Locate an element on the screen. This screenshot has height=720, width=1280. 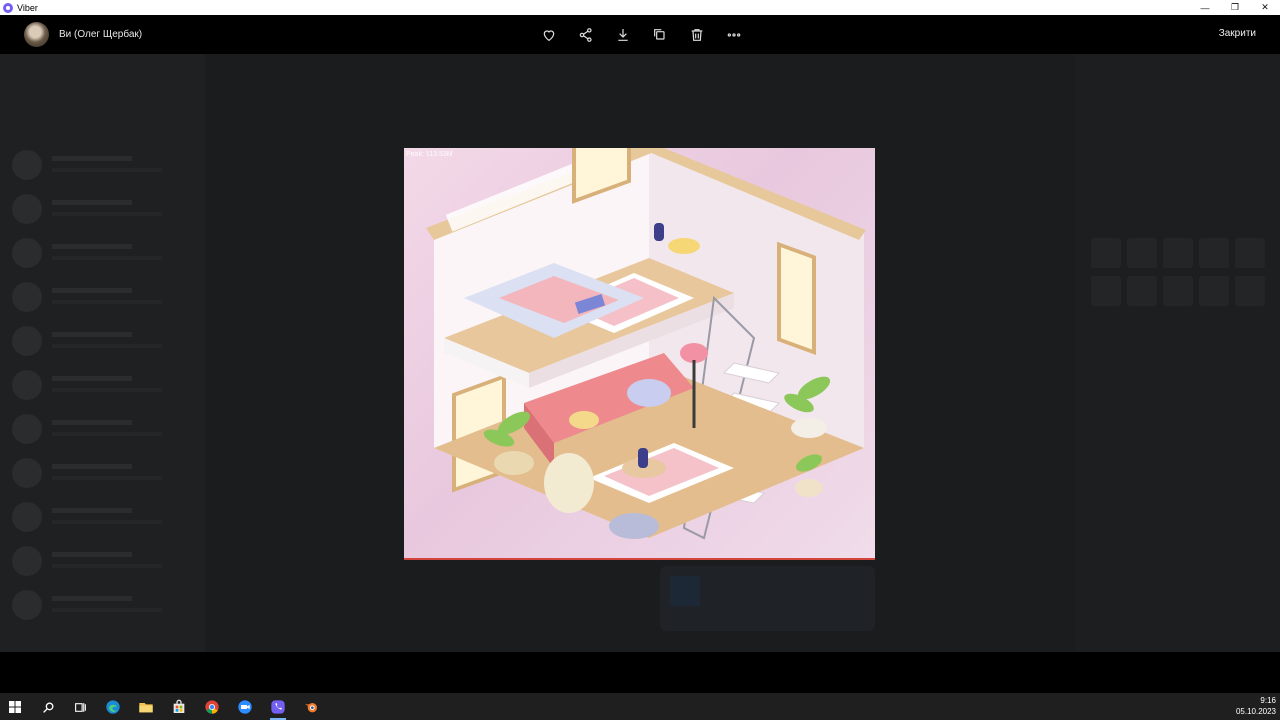
share-icon is located at coordinates (585, 35).